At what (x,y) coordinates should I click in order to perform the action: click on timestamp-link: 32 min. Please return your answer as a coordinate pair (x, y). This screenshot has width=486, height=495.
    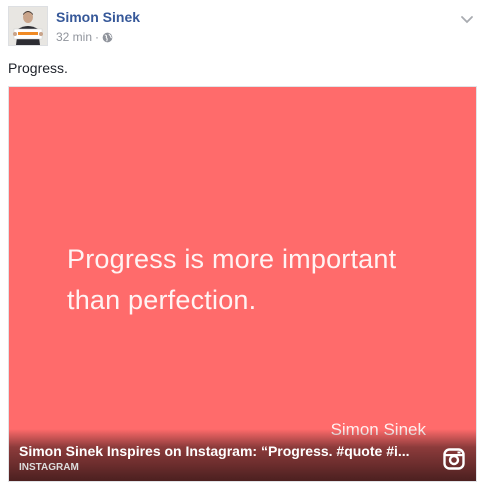
    Looking at the image, I should click on (74, 37).